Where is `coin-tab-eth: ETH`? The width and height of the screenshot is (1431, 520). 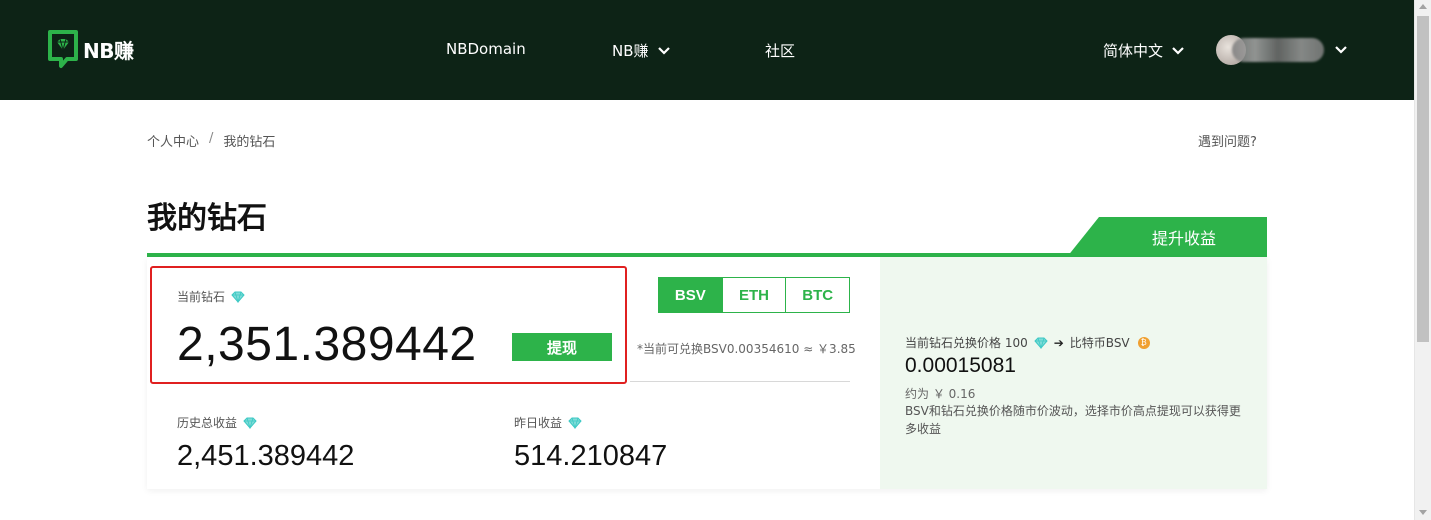
coin-tab-eth: ETH is located at coordinates (755, 295).